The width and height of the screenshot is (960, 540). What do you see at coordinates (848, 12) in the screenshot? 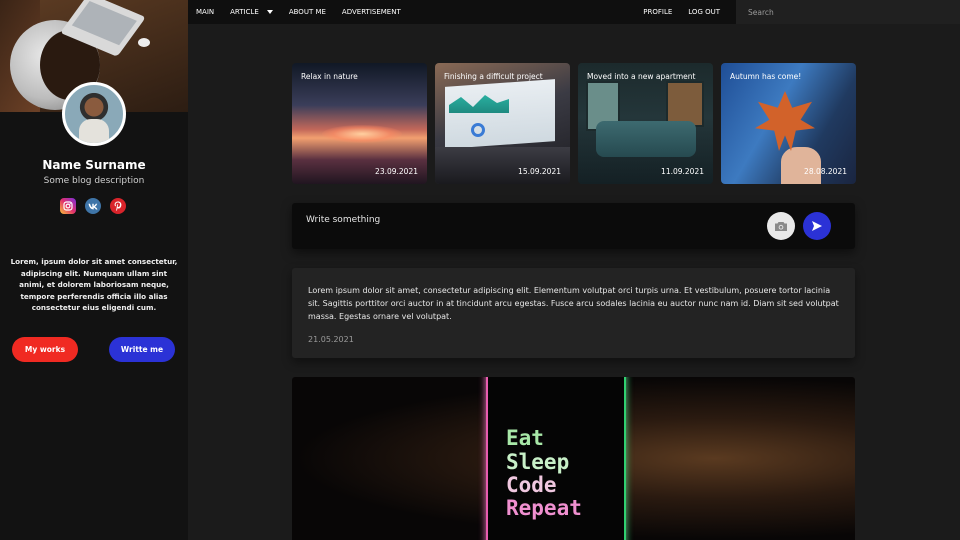
I see `search-input` at bounding box center [848, 12].